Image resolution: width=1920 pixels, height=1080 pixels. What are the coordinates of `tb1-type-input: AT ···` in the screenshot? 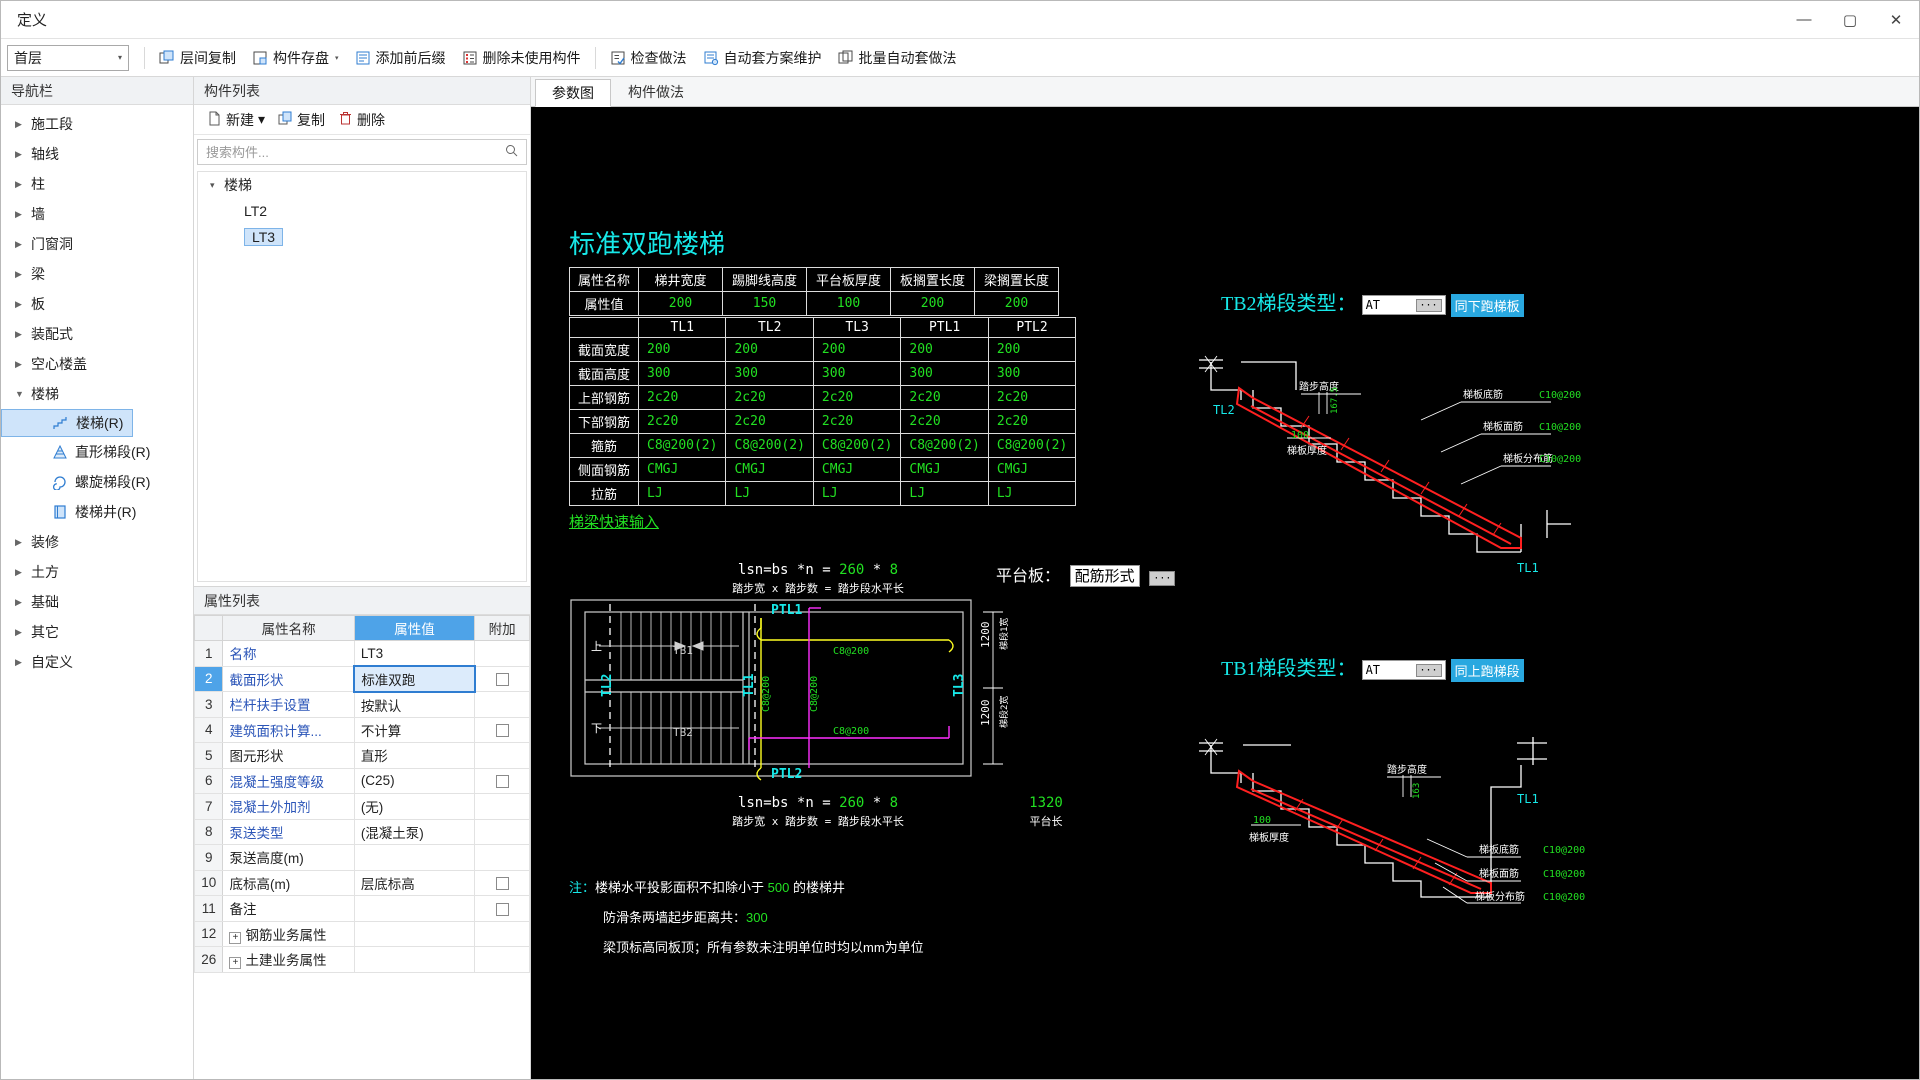 It's located at (1403, 670).